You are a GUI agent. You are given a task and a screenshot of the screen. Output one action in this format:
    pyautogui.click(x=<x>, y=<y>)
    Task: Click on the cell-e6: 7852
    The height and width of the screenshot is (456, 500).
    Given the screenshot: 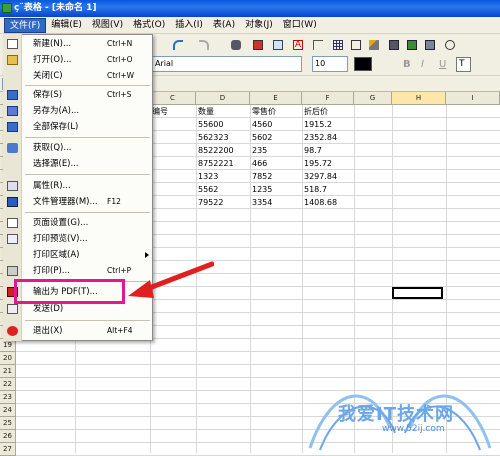 What is the action you would take?
    pyautogui.click(x=261, y=176)
    